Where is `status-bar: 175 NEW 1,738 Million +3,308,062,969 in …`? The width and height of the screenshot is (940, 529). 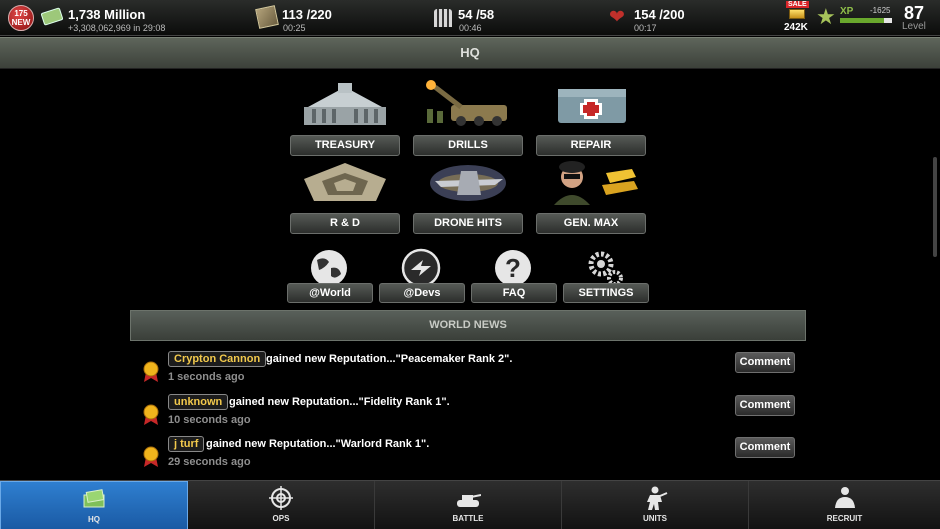 status-bar: 175 NEW 1,738 Million +3,308,062,969 in … is located at coordinates (470, 18).